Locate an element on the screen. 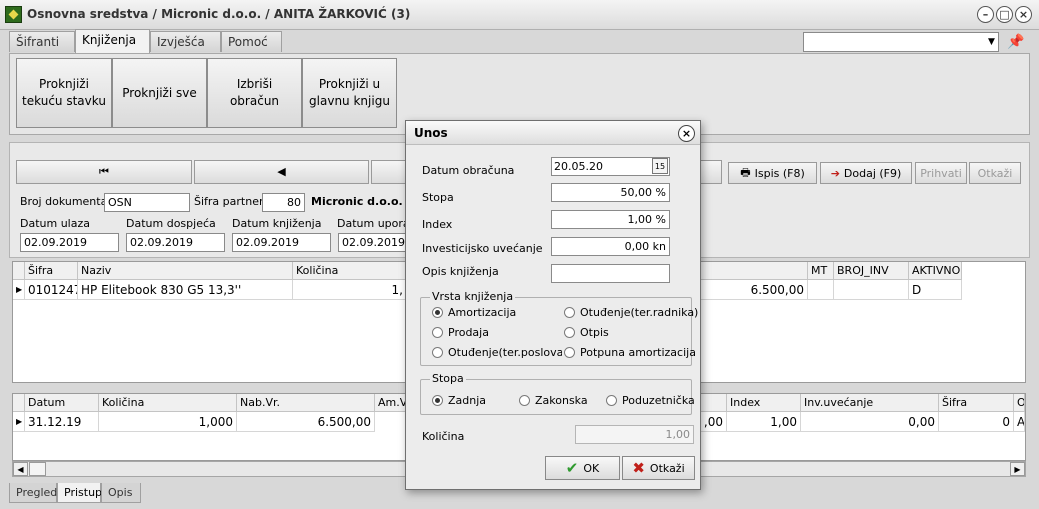  minimize-button: – is located at coordinates (985, 14).